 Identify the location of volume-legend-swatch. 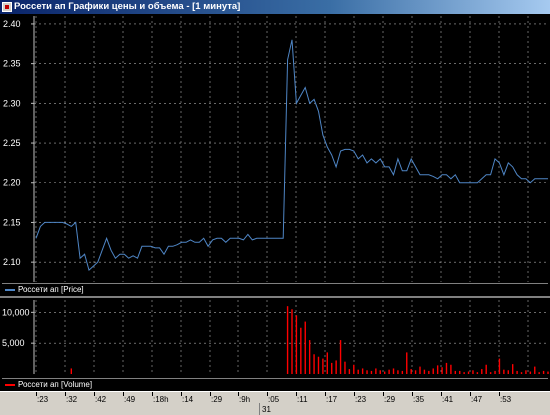
(10, 385).